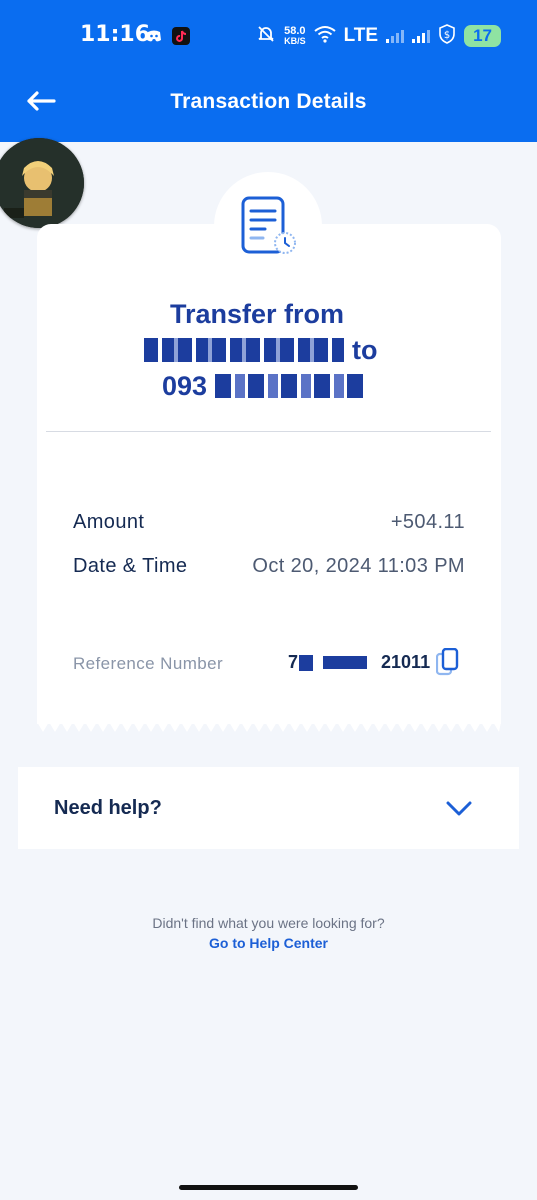  What do you see at coordinates (268, 101) in the screenshot?
I see `page-title: Transaction Details` at bounding box center [268, 101].